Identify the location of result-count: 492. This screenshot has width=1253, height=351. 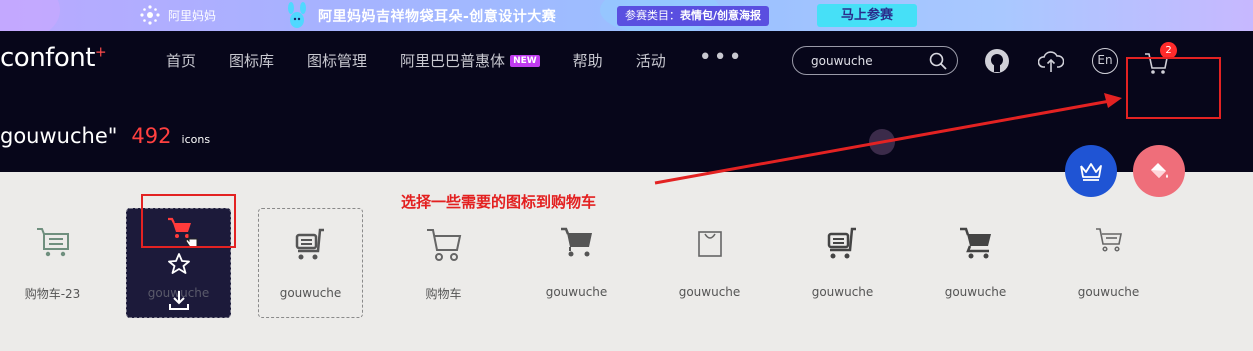
(151, 136).